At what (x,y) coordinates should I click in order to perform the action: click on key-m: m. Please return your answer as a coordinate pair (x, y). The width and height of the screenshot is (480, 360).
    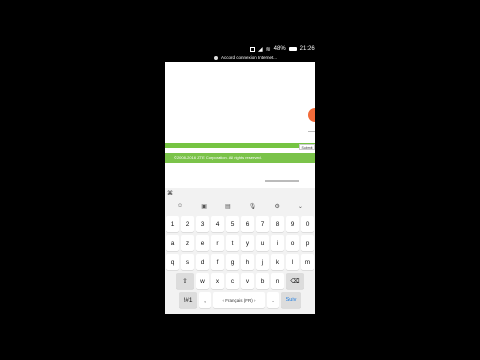
    Looking at the image, I should click on (307, 262).